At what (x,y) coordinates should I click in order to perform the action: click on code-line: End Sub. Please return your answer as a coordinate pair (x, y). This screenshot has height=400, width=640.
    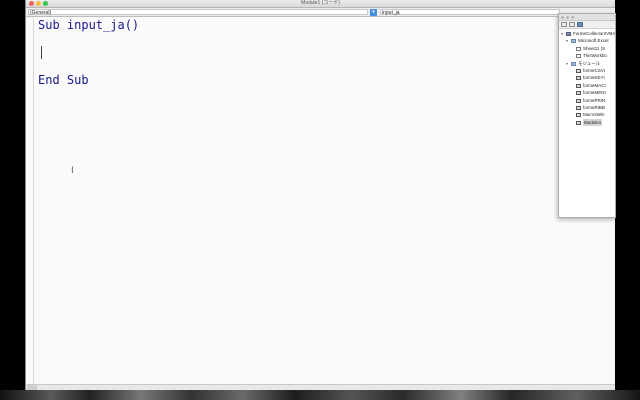
    Looking at the image, I should click on (63, 80).